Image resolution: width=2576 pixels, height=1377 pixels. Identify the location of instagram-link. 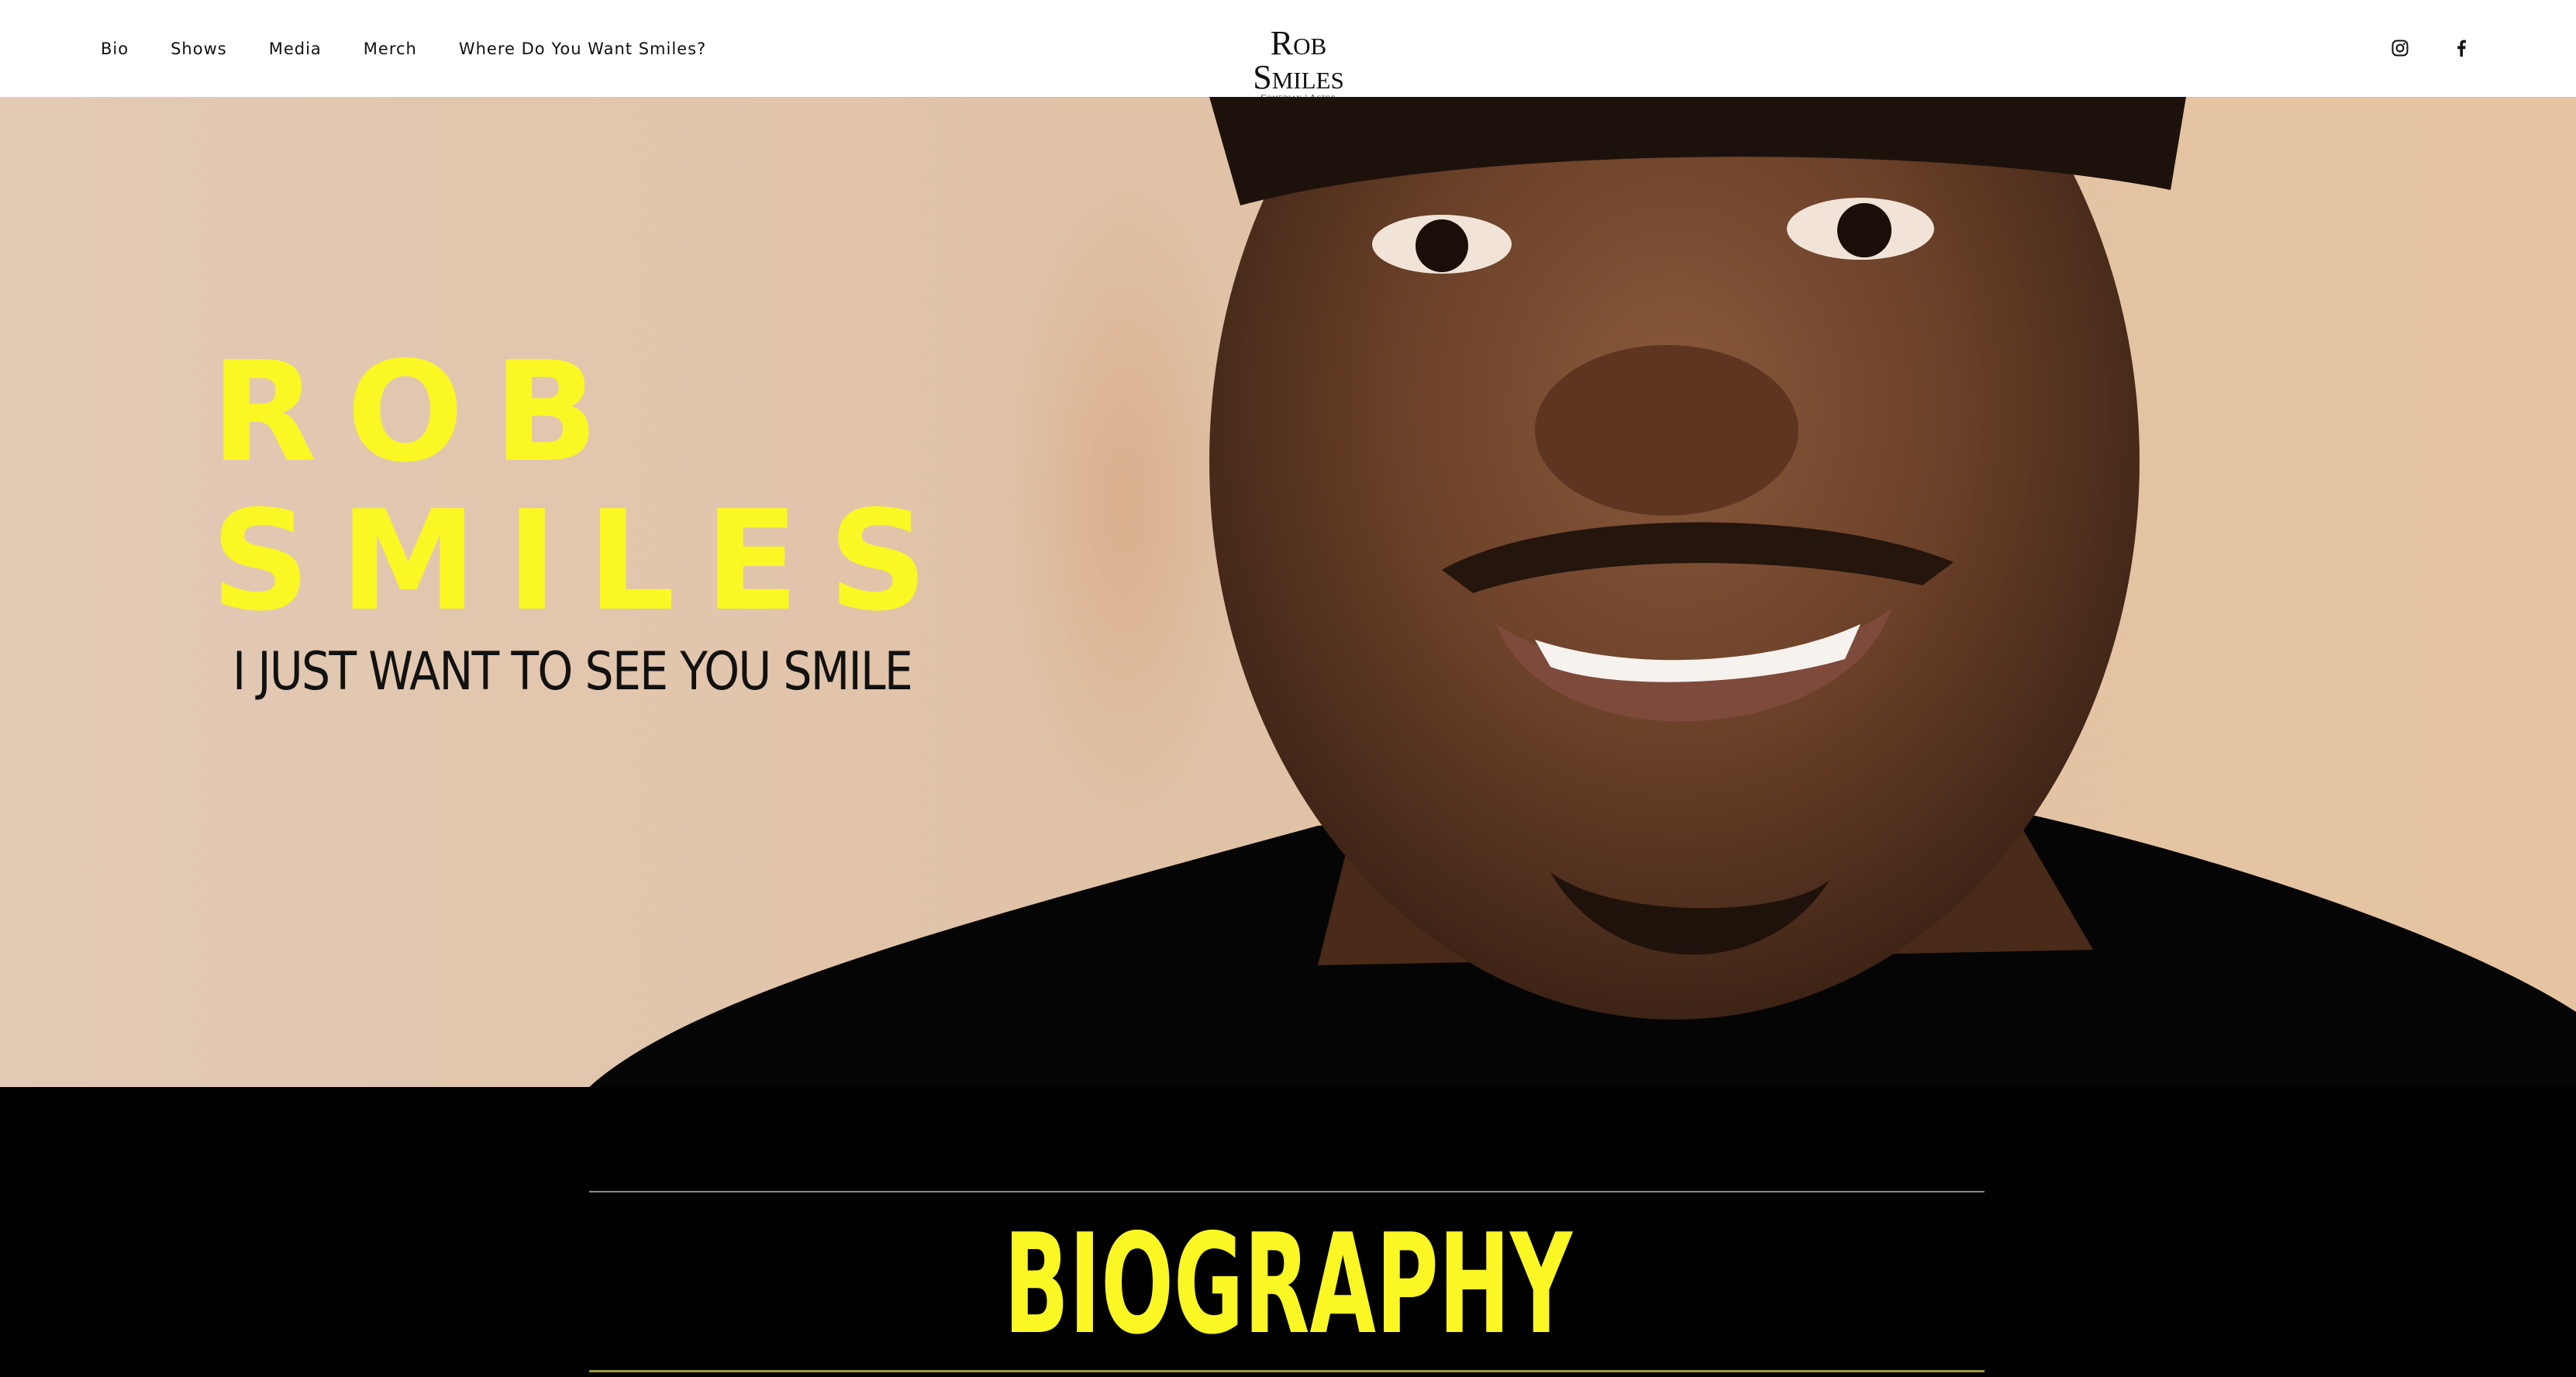
(2400, 48).